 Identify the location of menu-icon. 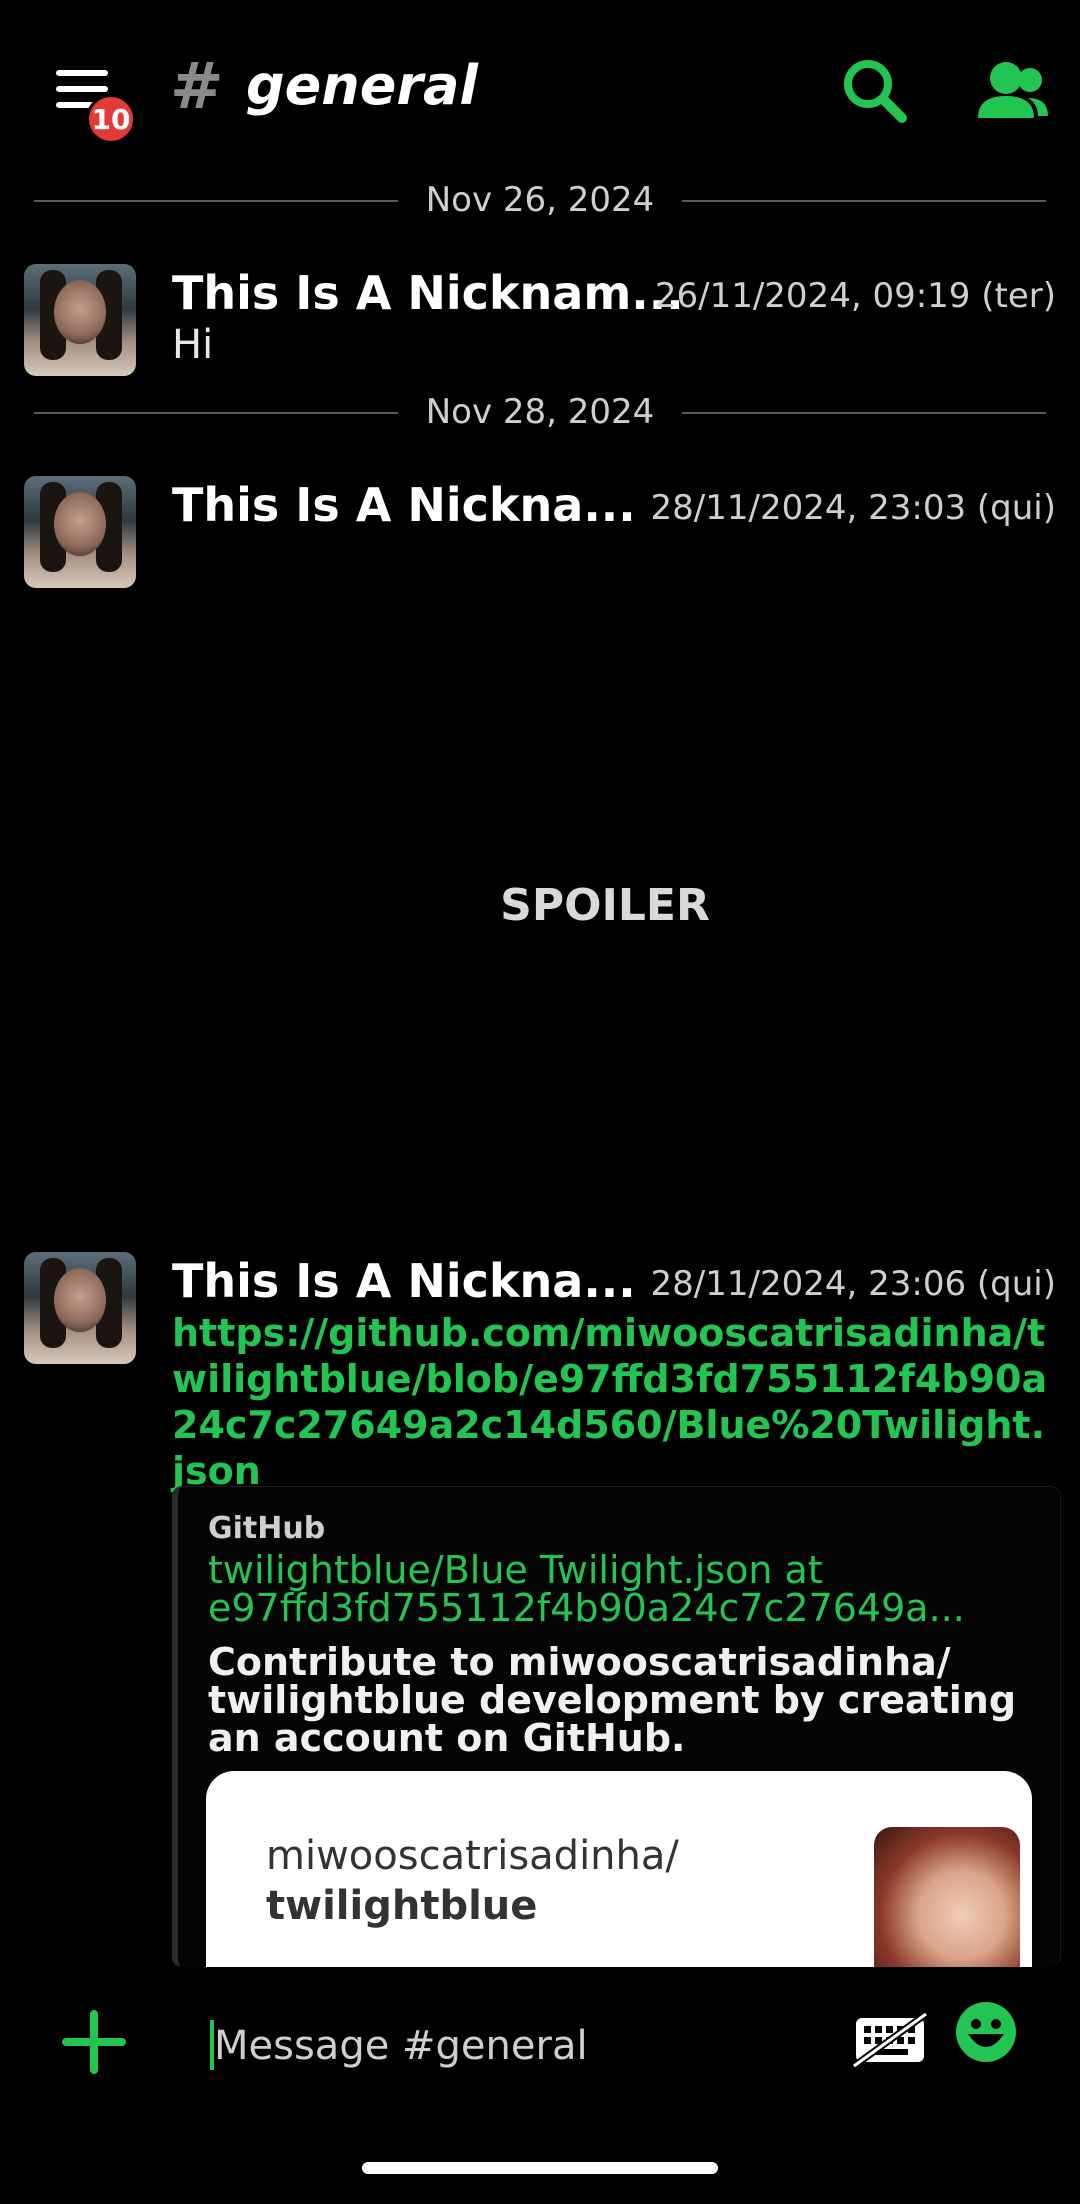
(82, 73).